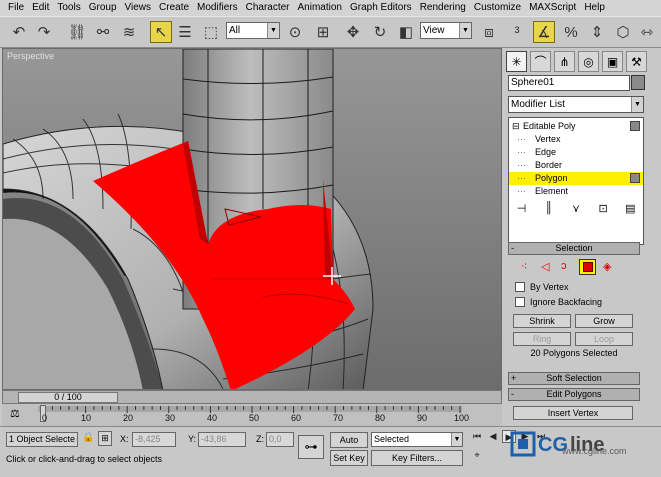  I want to click on modifier-list-dropdown: Modifier List ▼, so click(576, 104).